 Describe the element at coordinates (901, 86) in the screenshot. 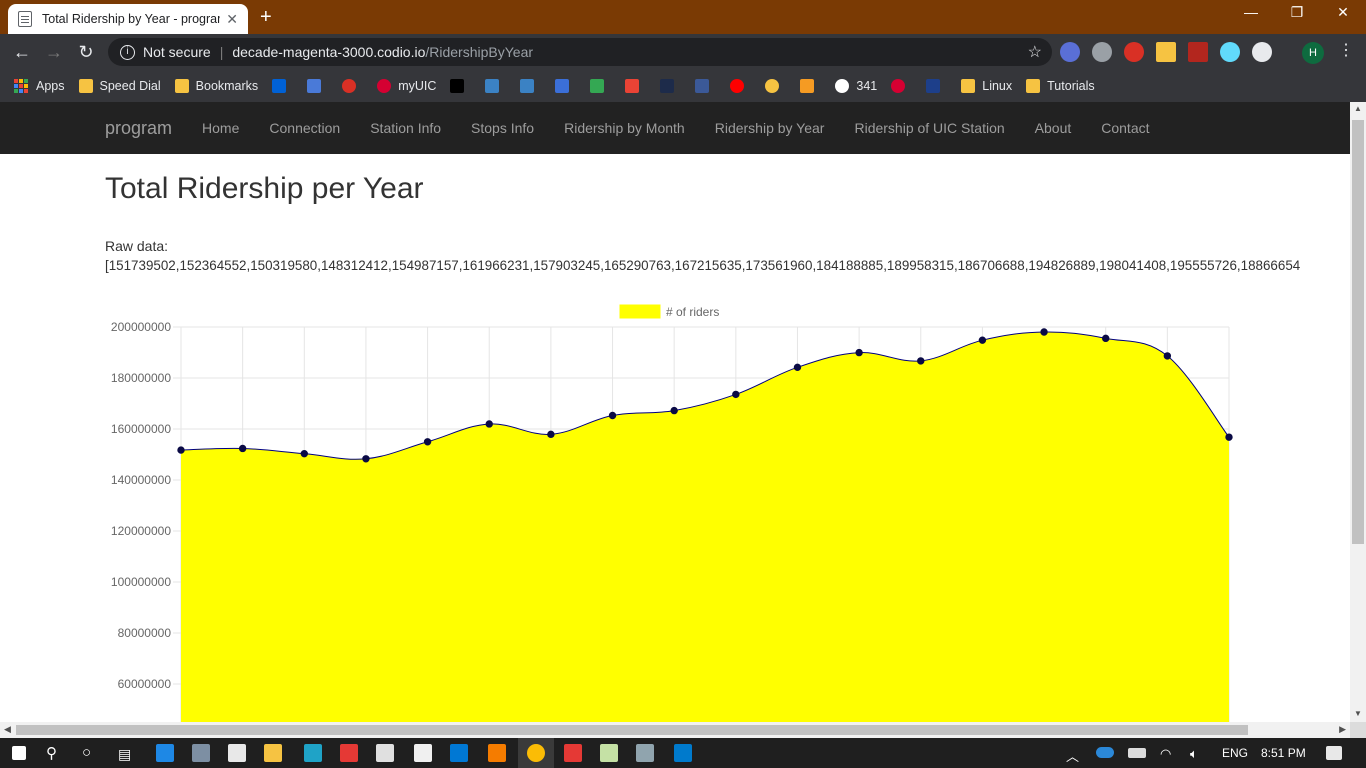

I see `bookmark-uic` at that location.